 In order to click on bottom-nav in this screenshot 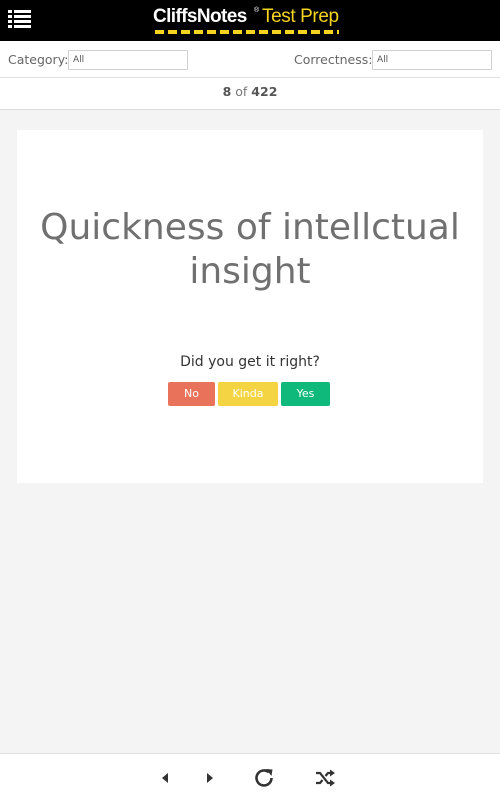, I will do `click(250, 776)`.